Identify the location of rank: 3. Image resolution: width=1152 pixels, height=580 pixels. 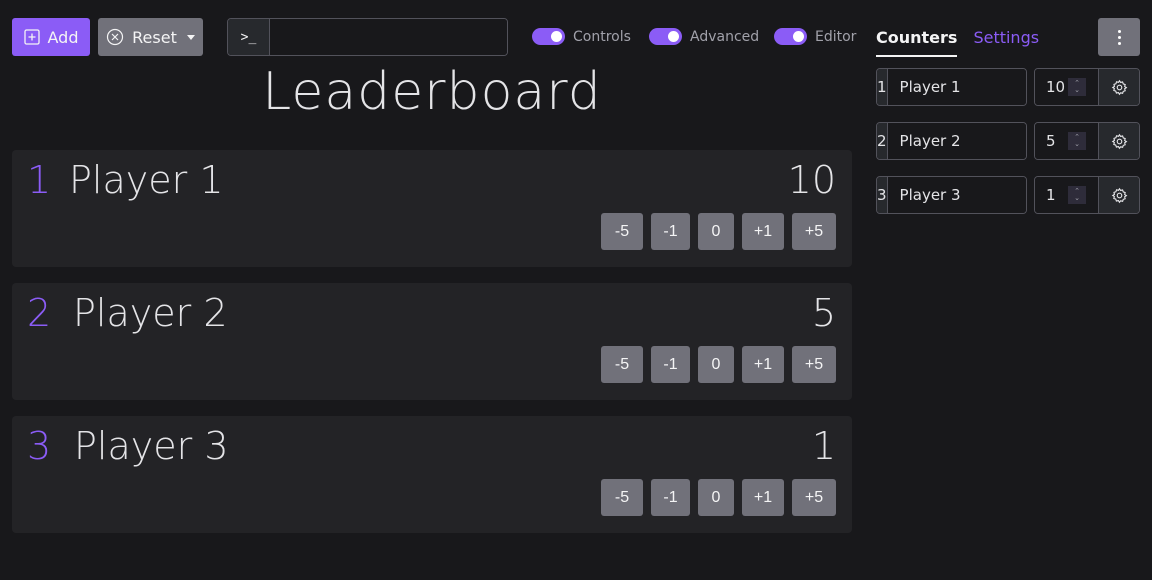
(39, 446).